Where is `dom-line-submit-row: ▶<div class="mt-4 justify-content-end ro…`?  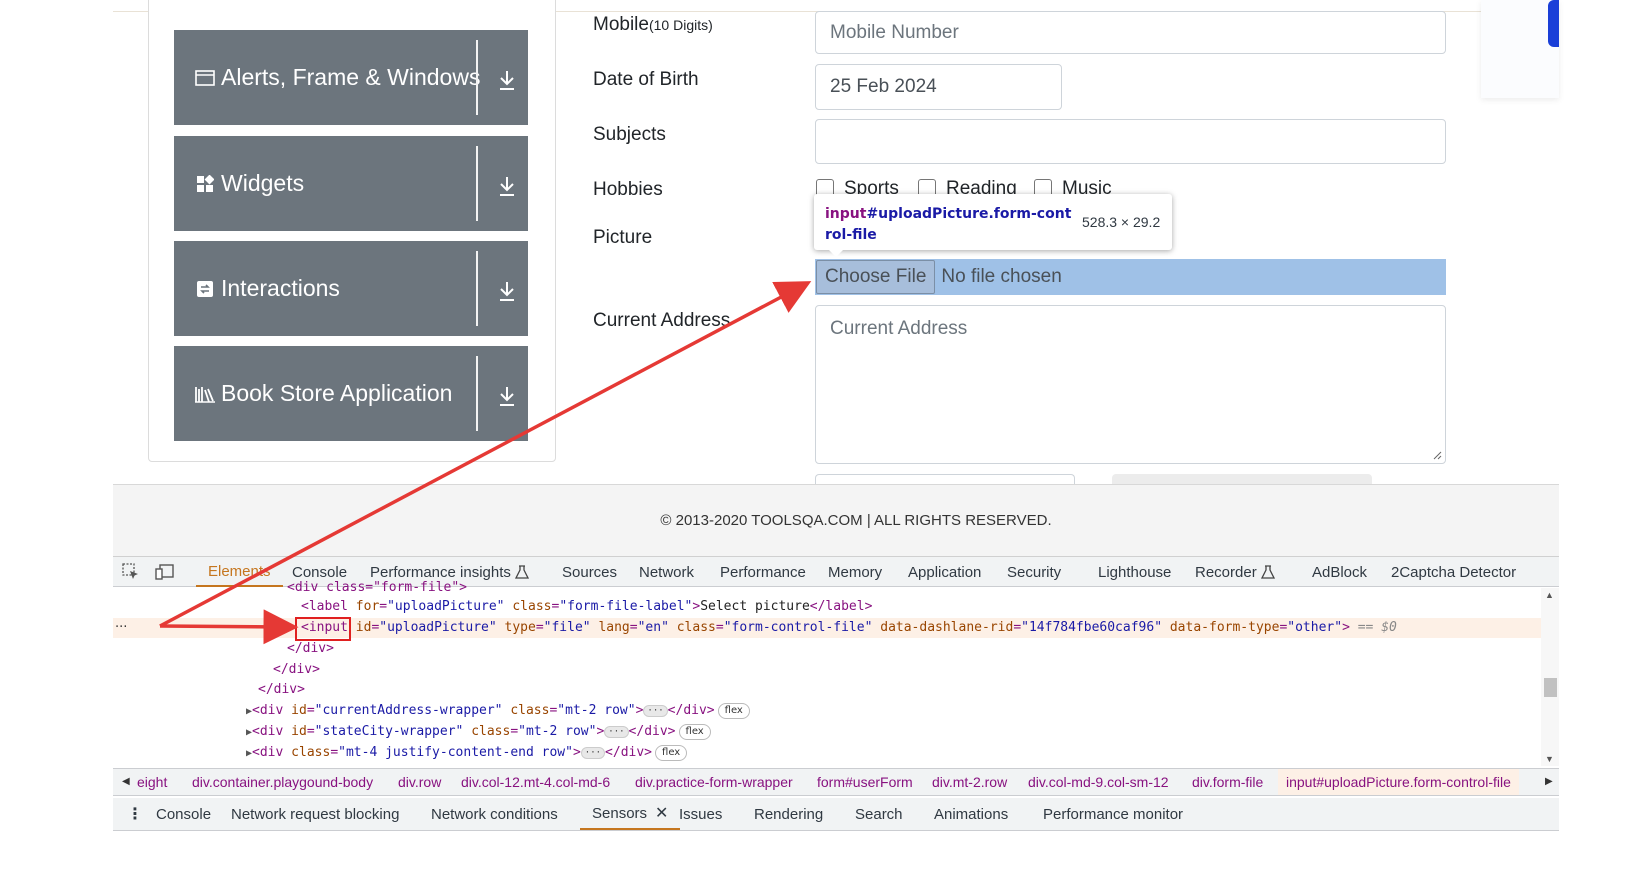
dom-line-submit-row: ▶<div class="mt-4 justify-content-end ro… is located at coordinates (943, 753).